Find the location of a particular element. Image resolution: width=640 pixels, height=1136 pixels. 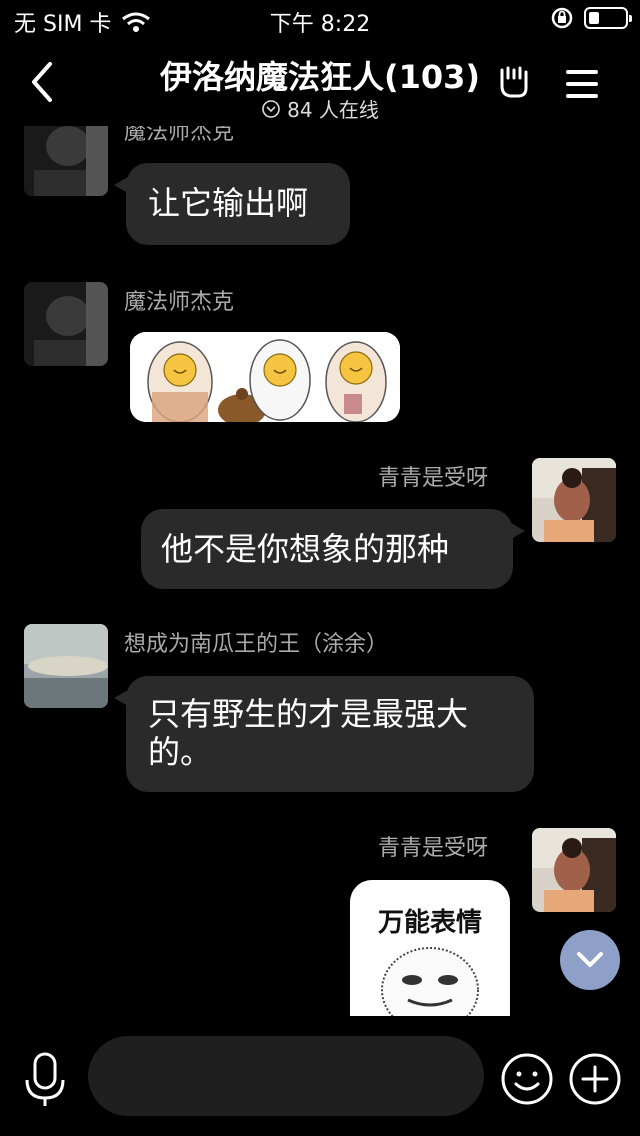

online-count: 84 人在线 is located at coordinates (320, 108).